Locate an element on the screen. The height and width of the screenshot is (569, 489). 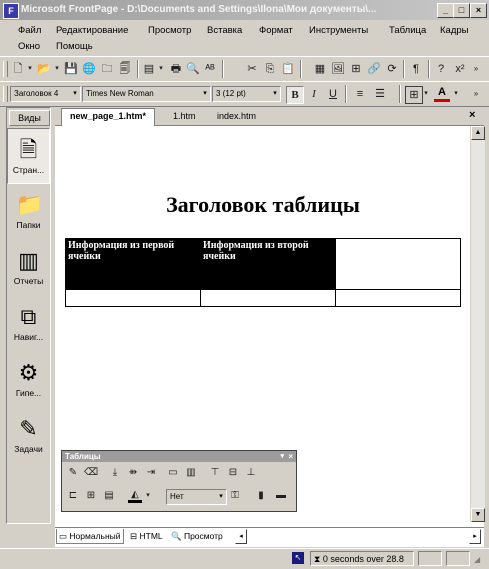
refresh-icon: ⟳ is located at coordinates (392, 69).